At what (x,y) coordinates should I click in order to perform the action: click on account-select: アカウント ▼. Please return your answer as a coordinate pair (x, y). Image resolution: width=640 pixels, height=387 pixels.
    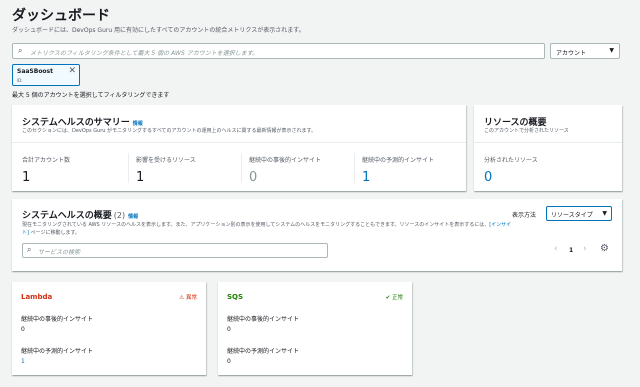
    Looking at the image, I should click on (585, 51).